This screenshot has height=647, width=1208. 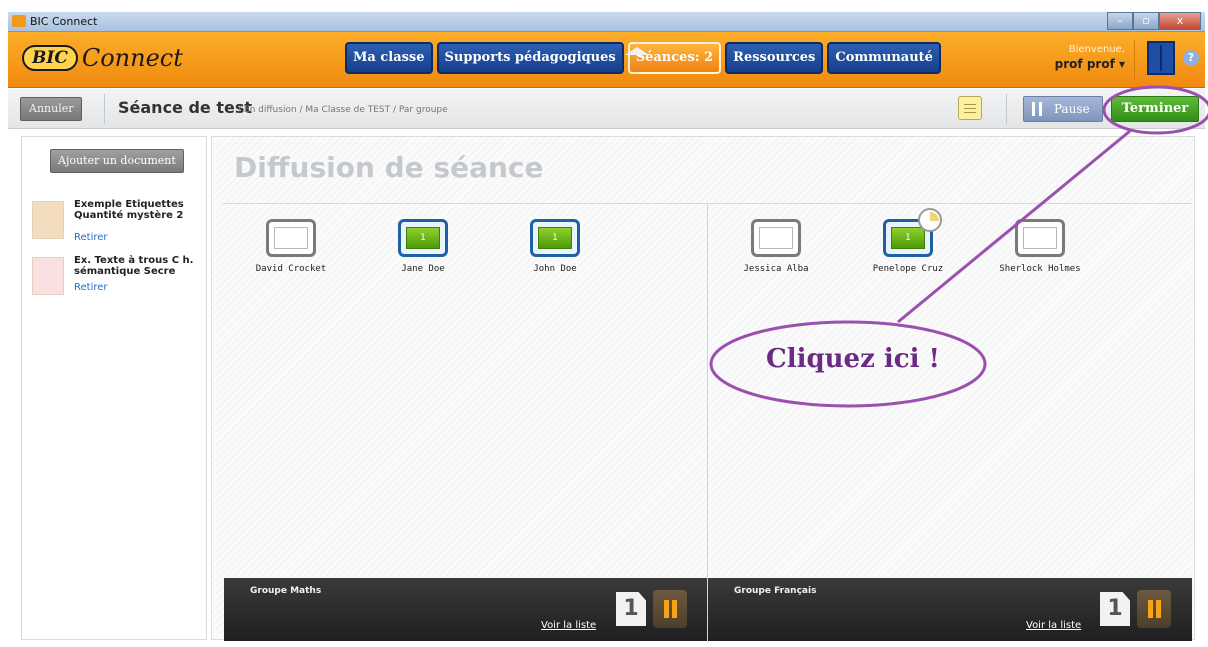 I want to click on bic-connect-logo: BIC Connect, so click(x=102, y=58).